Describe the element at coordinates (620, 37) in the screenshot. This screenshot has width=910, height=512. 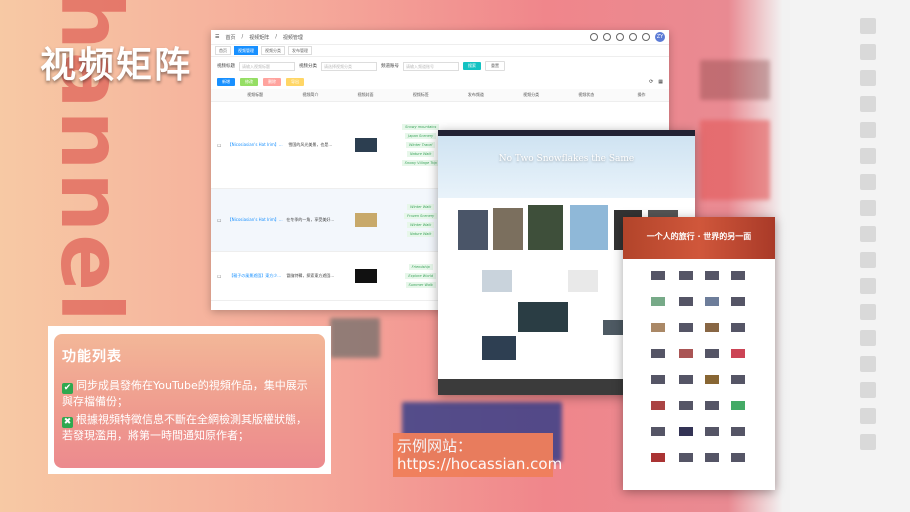
I see `help-icon` at that location.